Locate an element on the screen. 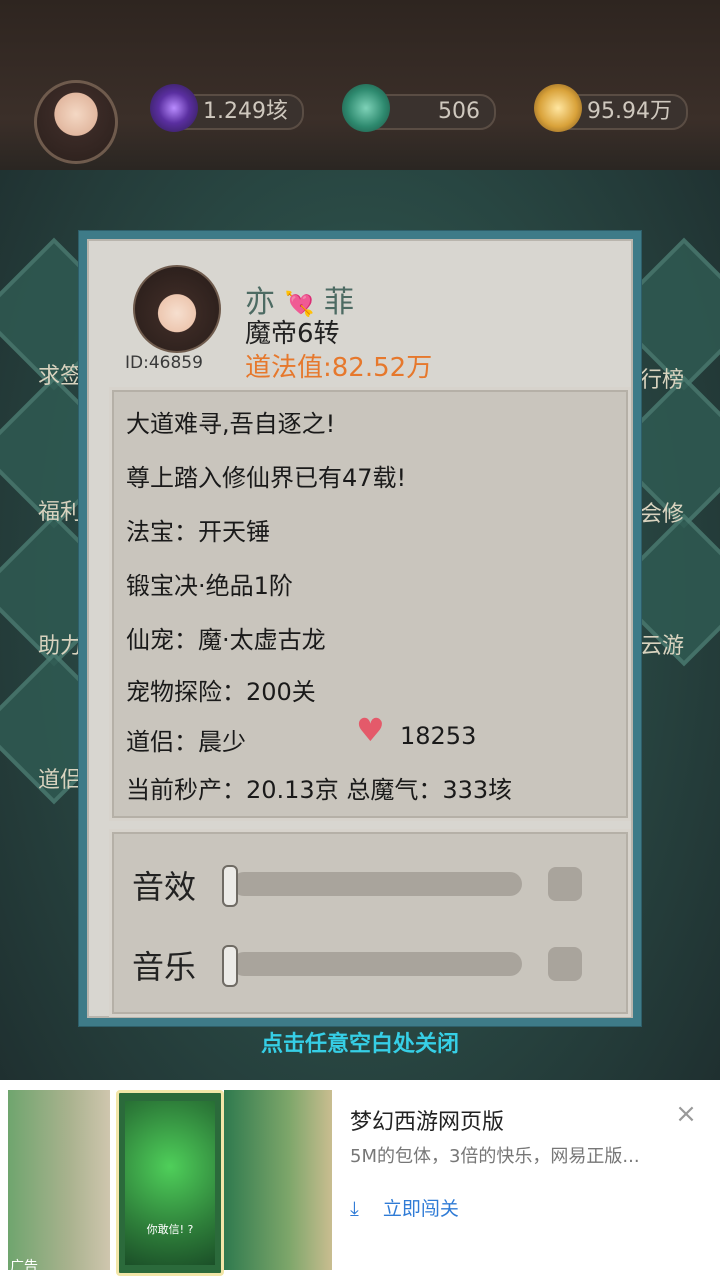 The height and width of the screenshot is (1280, 720). sound-toggle-button is located at coordinates (565, 884).